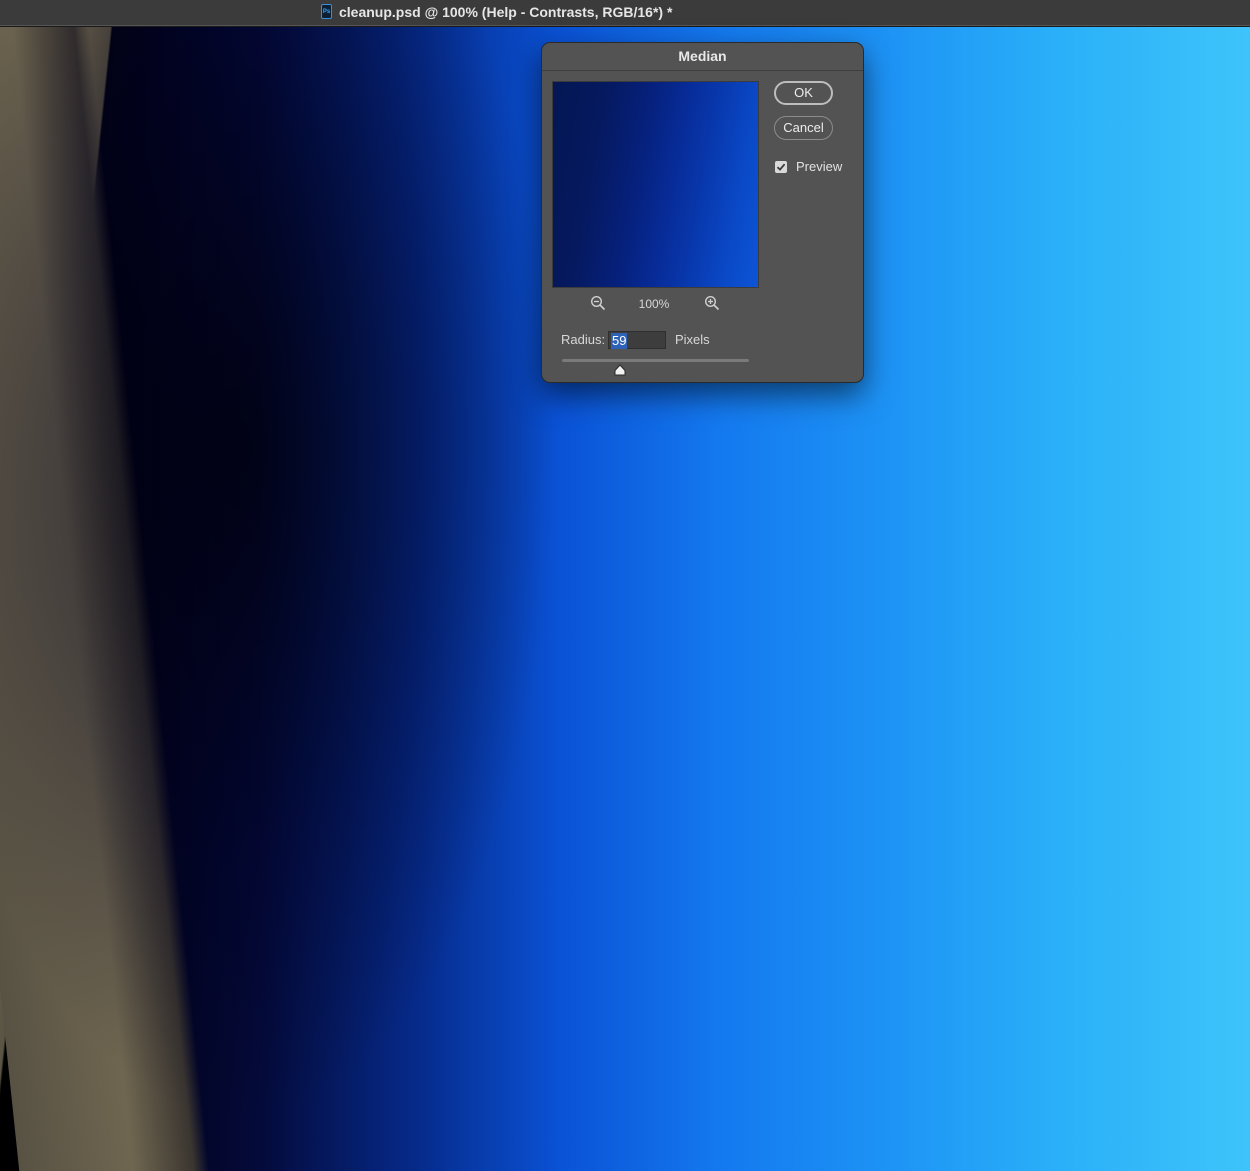  Describe the element at coordinates (712, 303) in the screenshot. I see `zoom-in-icon` at that location.